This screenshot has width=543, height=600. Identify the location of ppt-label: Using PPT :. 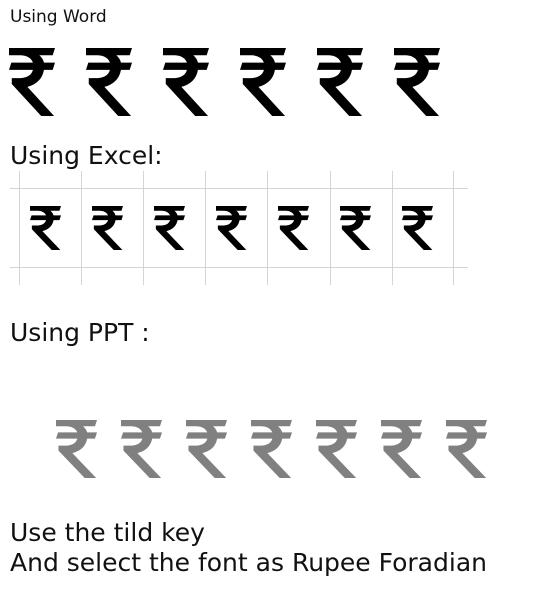
(80, 332).